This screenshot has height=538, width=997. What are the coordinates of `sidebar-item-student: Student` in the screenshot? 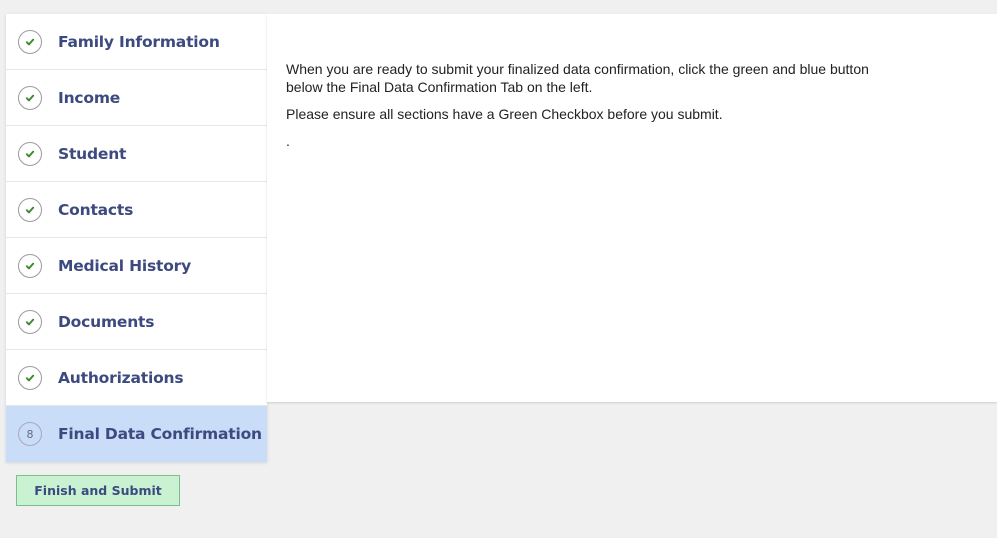 It's located at (136, 154).